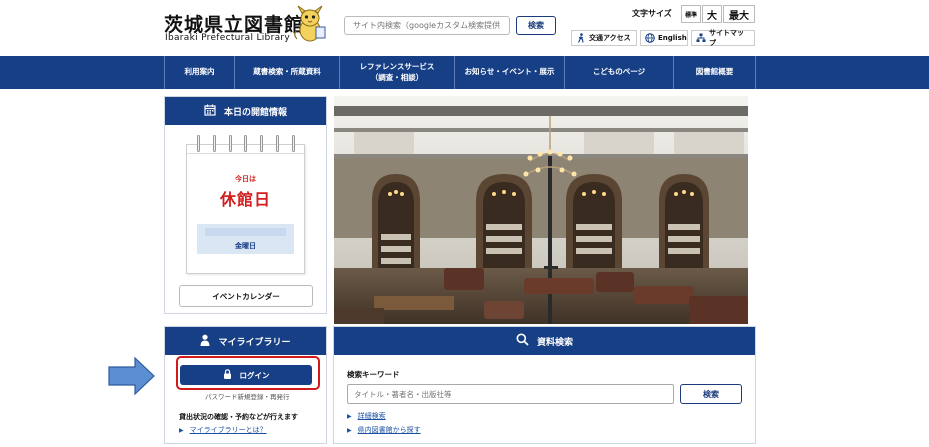 The width and height of the screenshot is (929, 447). Describe the element at coordinates (581, 38) in the screenshot. I see `walking-person-icon` at that location.